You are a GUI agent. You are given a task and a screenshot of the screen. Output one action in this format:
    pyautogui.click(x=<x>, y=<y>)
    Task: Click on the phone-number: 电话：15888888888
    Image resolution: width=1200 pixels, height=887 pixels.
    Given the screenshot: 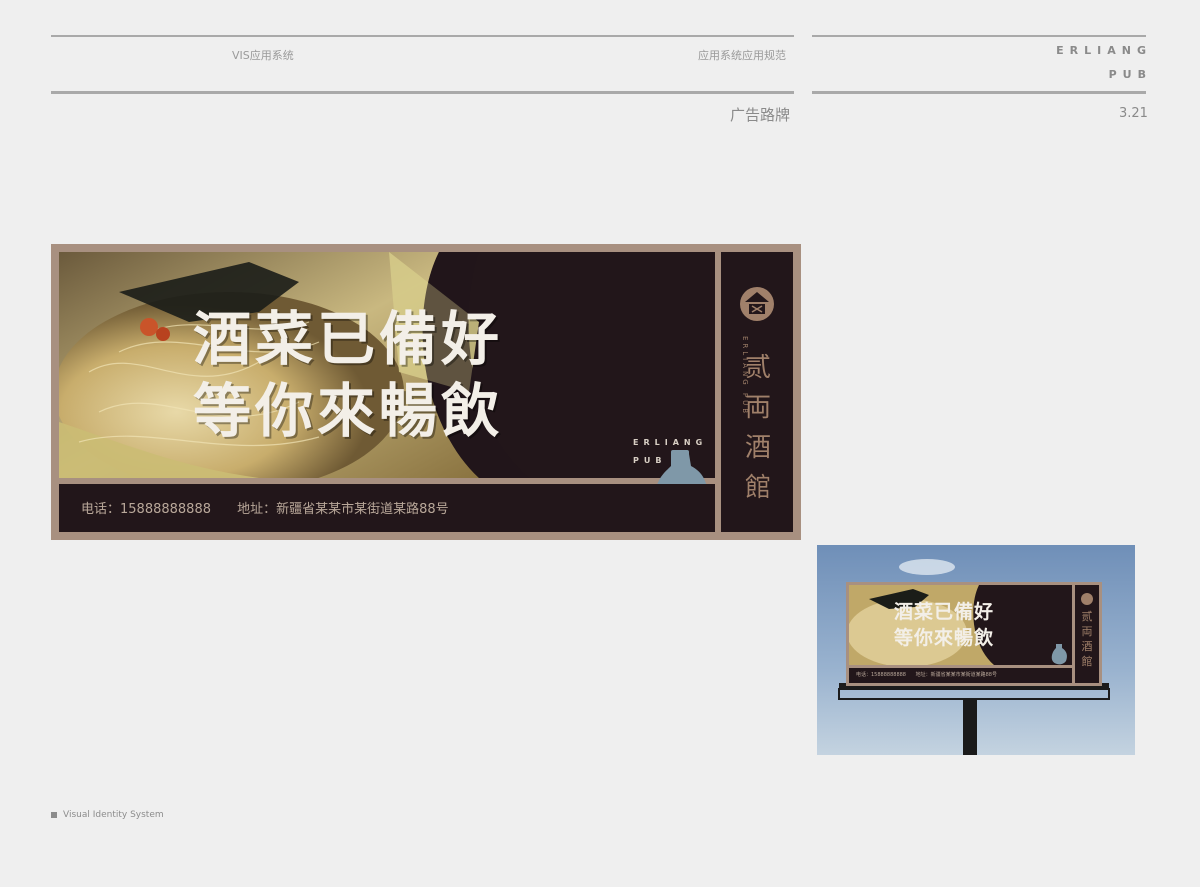 What is the action you would take?
    pyautogui.click(x=146, y=509)
    